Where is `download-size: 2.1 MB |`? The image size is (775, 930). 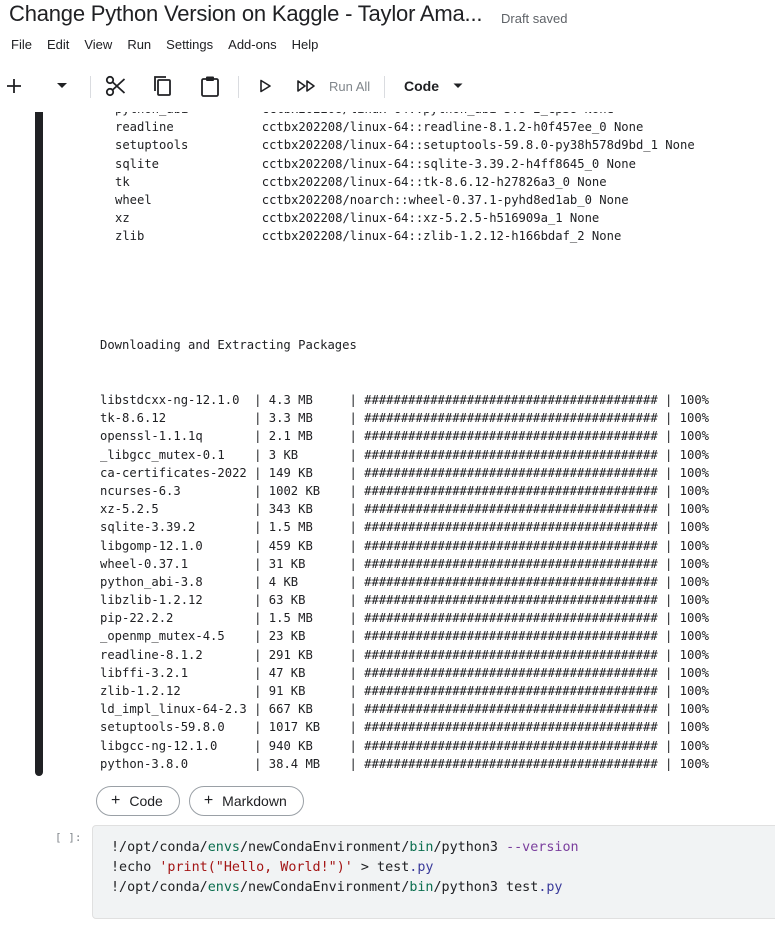
download-size: 2.1 MB | is located at coordinates (316, 436).